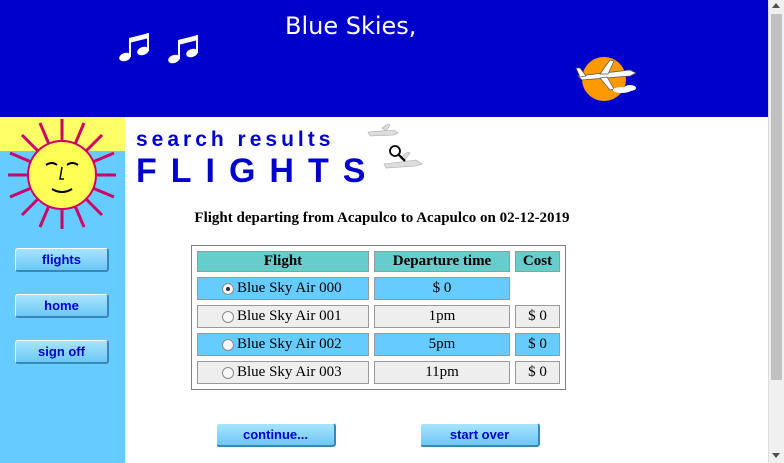 The width and height of the screenshot is (784, 463). What do you see at coordinates (289, 344) in the screenshot?
I see `flight-name: Blue Sky Air 002` at bounding box center [289, 344].